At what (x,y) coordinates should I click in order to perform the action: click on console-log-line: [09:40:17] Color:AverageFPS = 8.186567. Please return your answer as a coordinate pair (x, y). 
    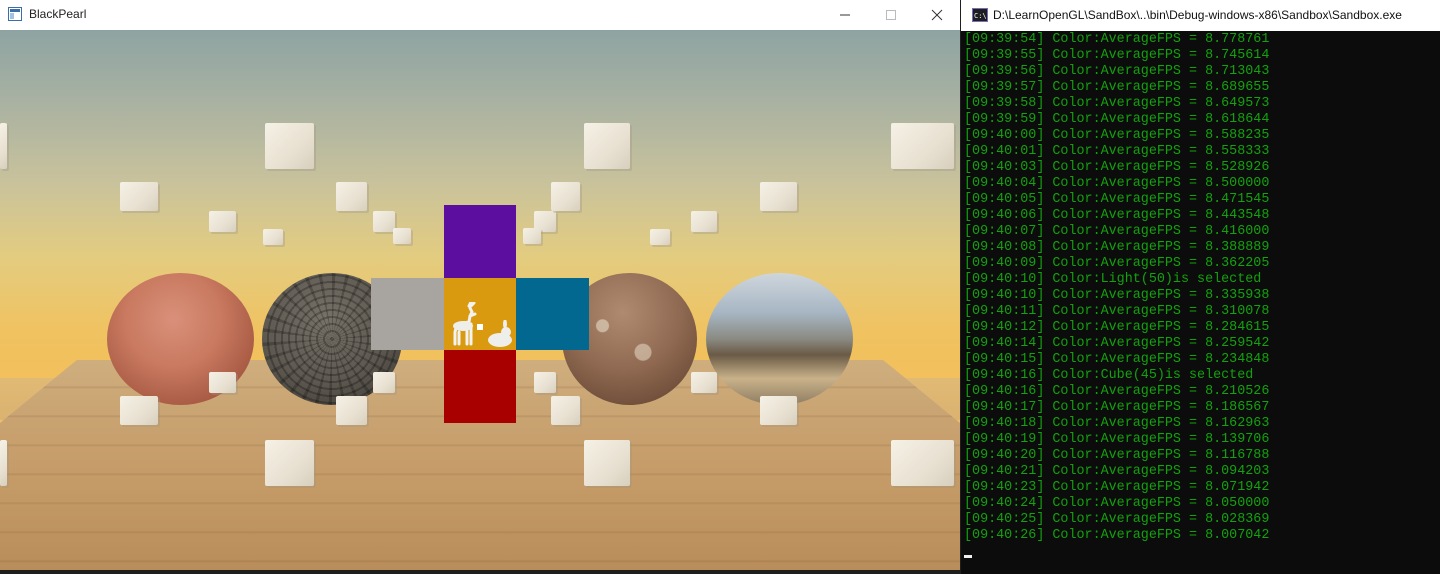
    Looking at the image, I should click on (1117, 407).